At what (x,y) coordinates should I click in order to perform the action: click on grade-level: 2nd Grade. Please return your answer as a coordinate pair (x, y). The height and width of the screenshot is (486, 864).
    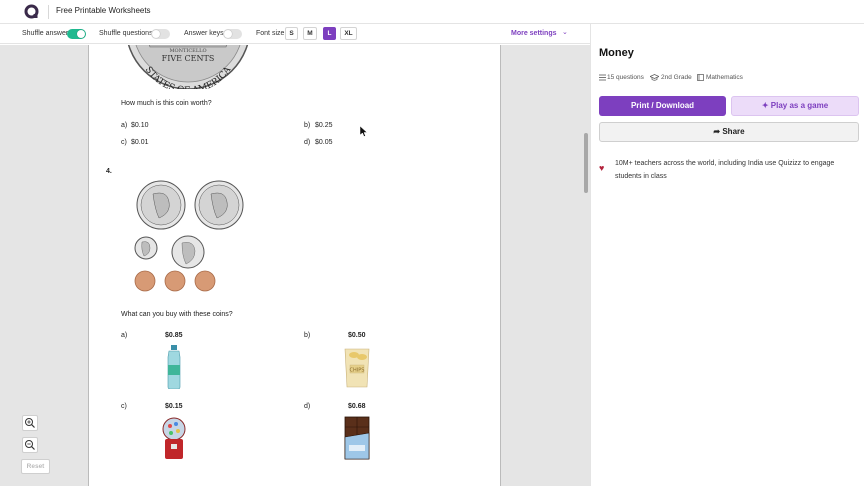
    Looking at the image, I should click on (676, 77).